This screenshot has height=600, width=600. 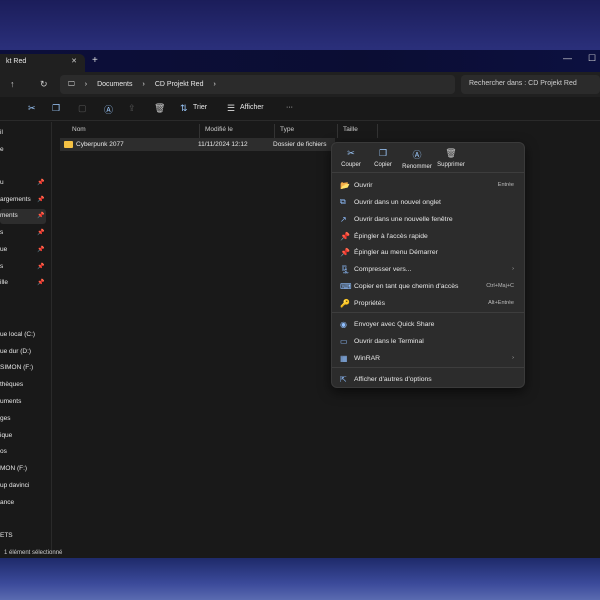 I want to click on sidebar-item: ETS, so click(x=23, y=536).